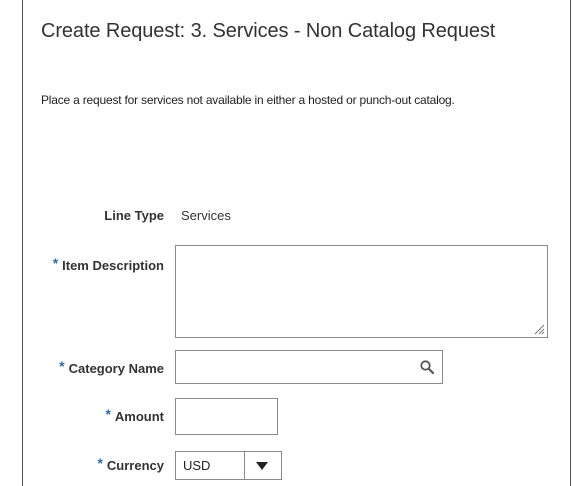 The image size is (573, 486). Describe the element at coordinates (244, 465) in the screenshot. I see `select-divider` at that location.